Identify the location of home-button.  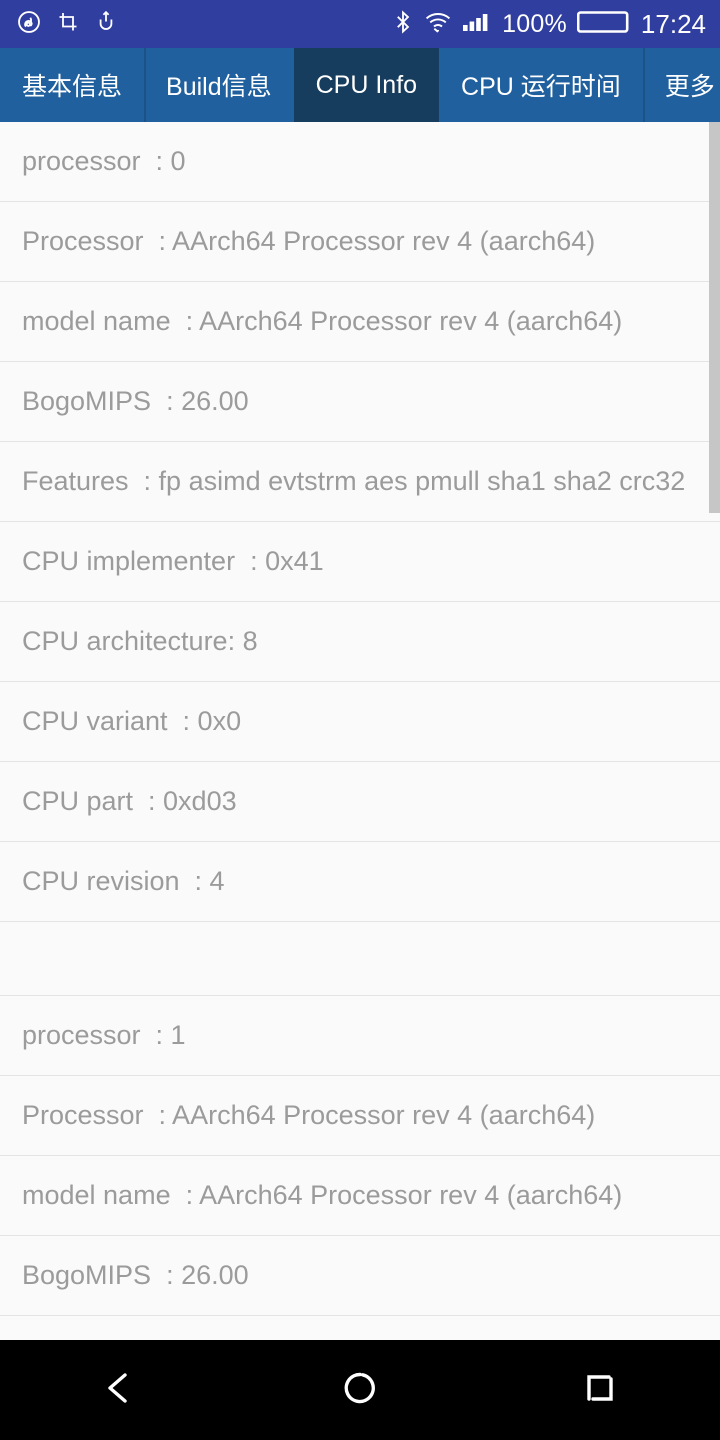
(360, 1390).